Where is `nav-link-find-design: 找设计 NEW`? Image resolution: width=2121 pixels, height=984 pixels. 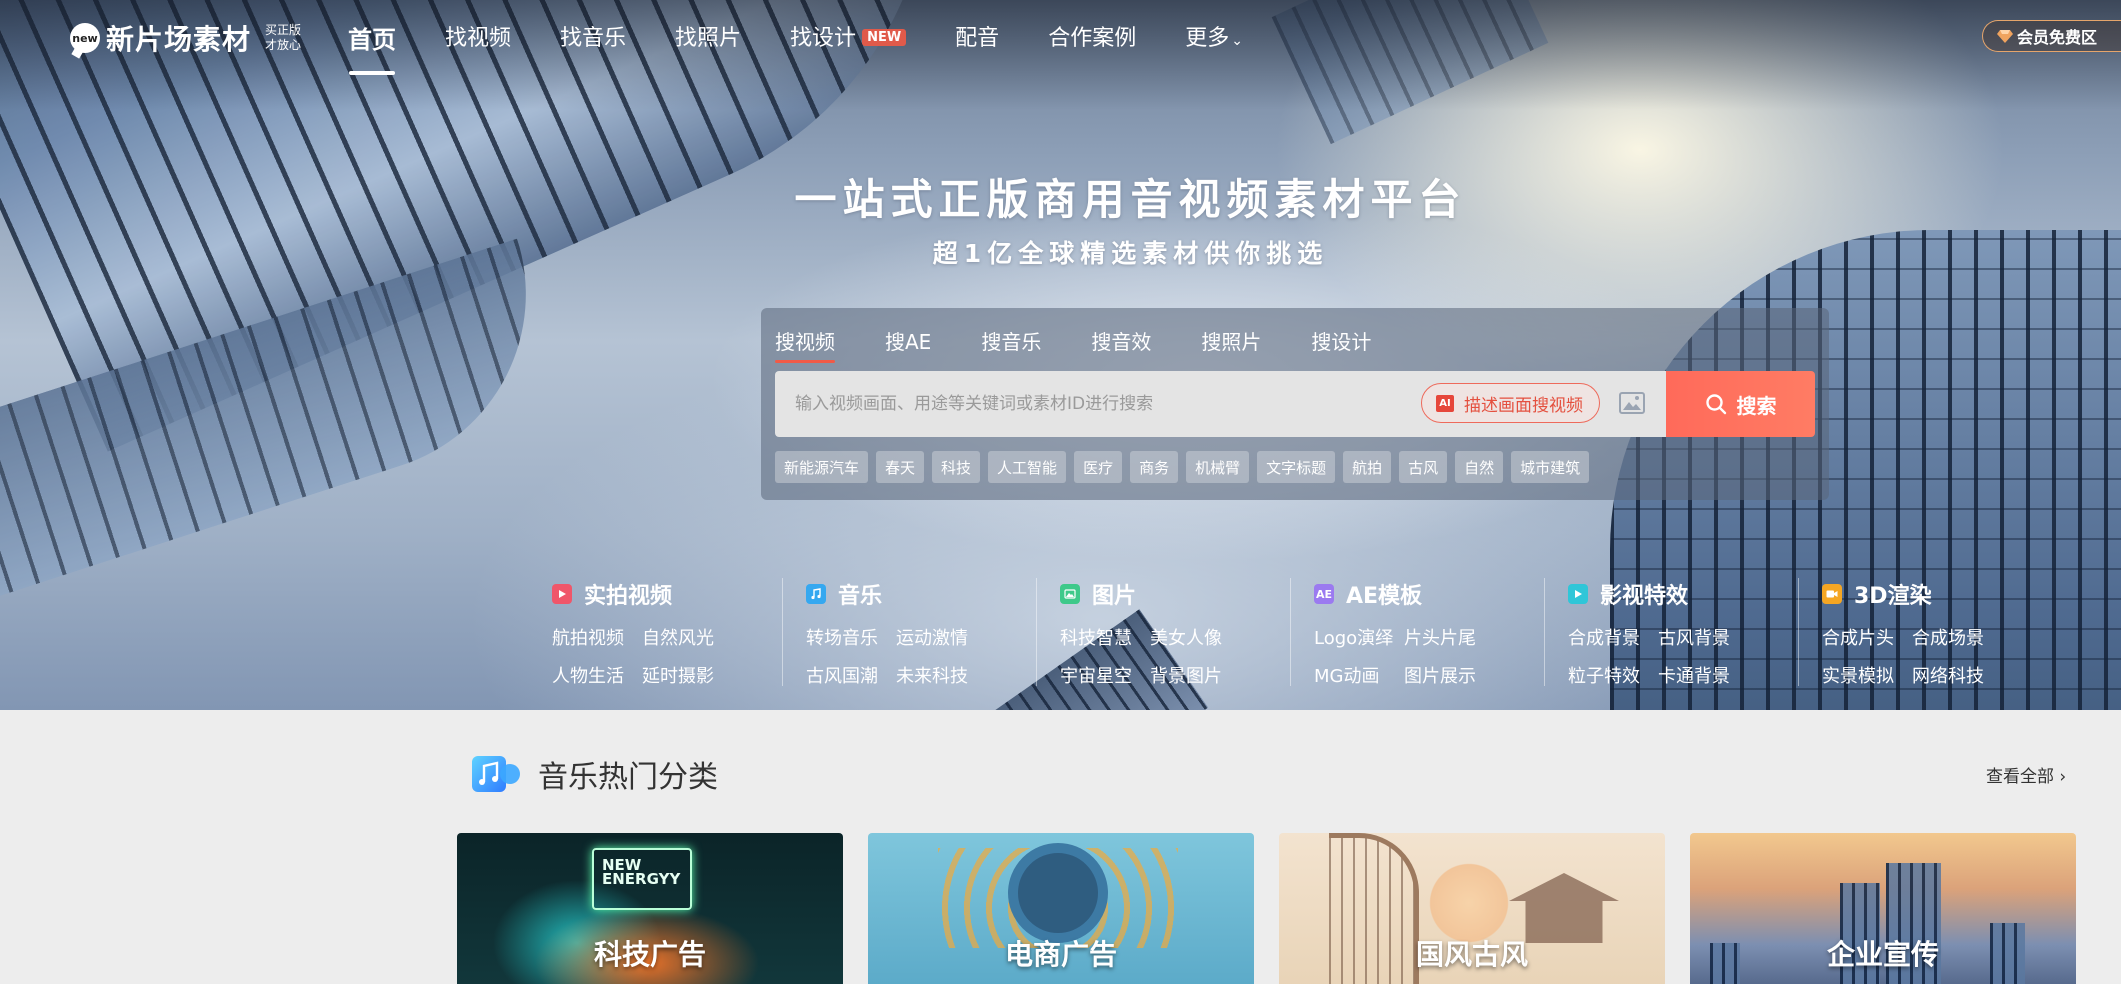 nav-link-find-design: 找设计 NEW is located at coordinates (848, 37).